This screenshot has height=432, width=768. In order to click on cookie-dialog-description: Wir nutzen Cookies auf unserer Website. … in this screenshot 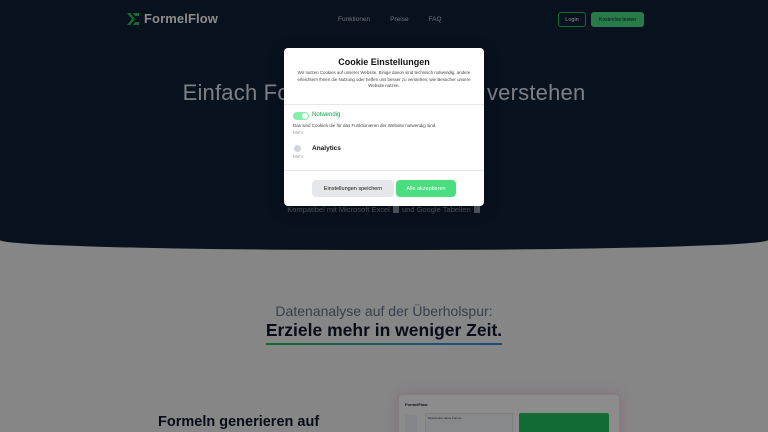, I will do `click(384, 79)`.